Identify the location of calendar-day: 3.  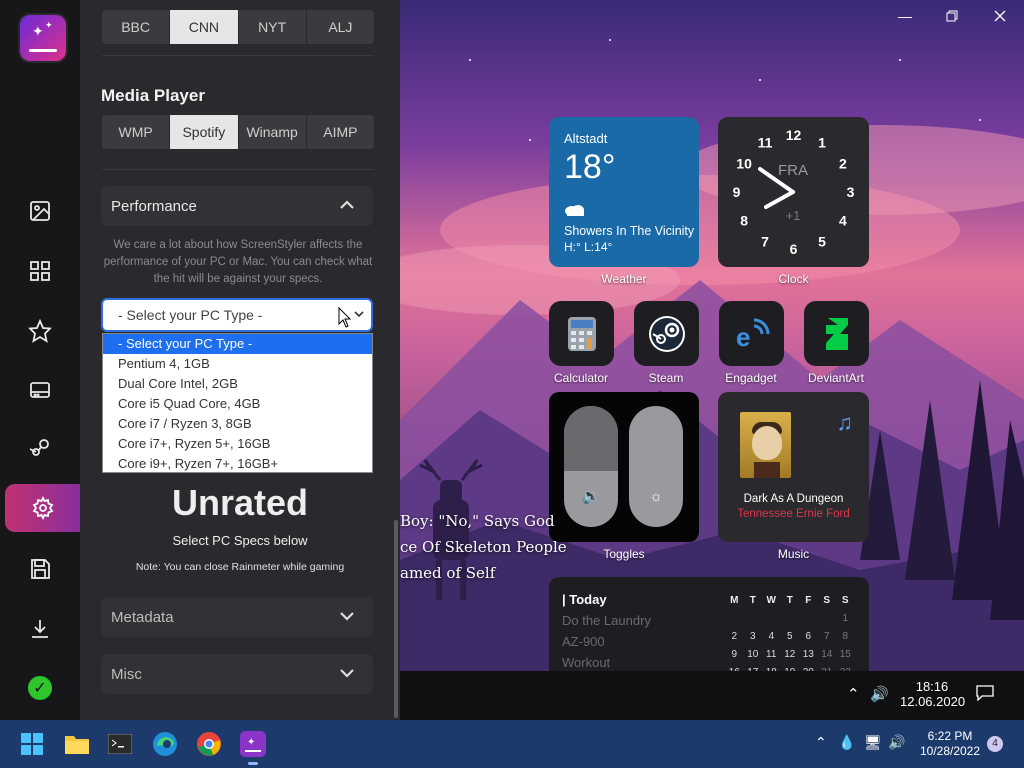
(753, 640).